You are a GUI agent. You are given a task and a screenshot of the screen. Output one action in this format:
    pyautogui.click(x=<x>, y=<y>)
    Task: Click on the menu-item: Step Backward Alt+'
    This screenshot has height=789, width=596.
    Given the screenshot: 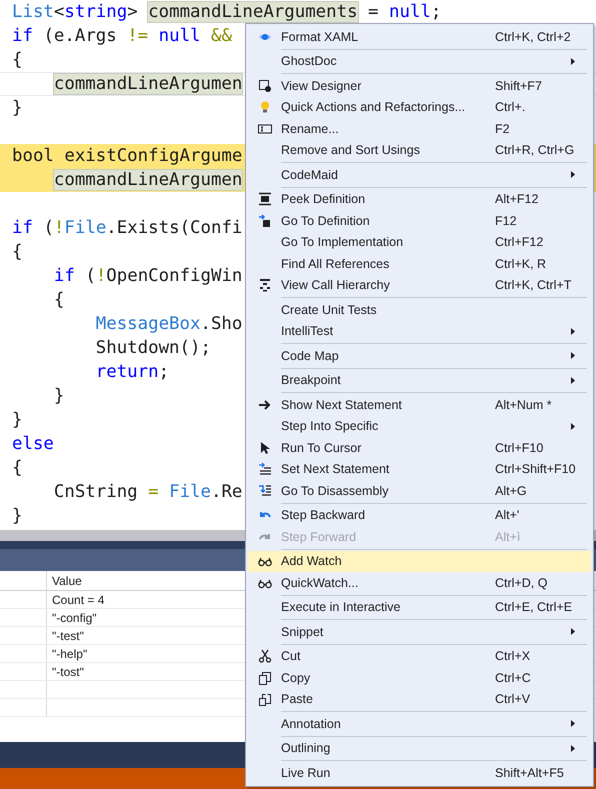 What is the action you would take?
    pyautogui.click(x=419, y=515)
    